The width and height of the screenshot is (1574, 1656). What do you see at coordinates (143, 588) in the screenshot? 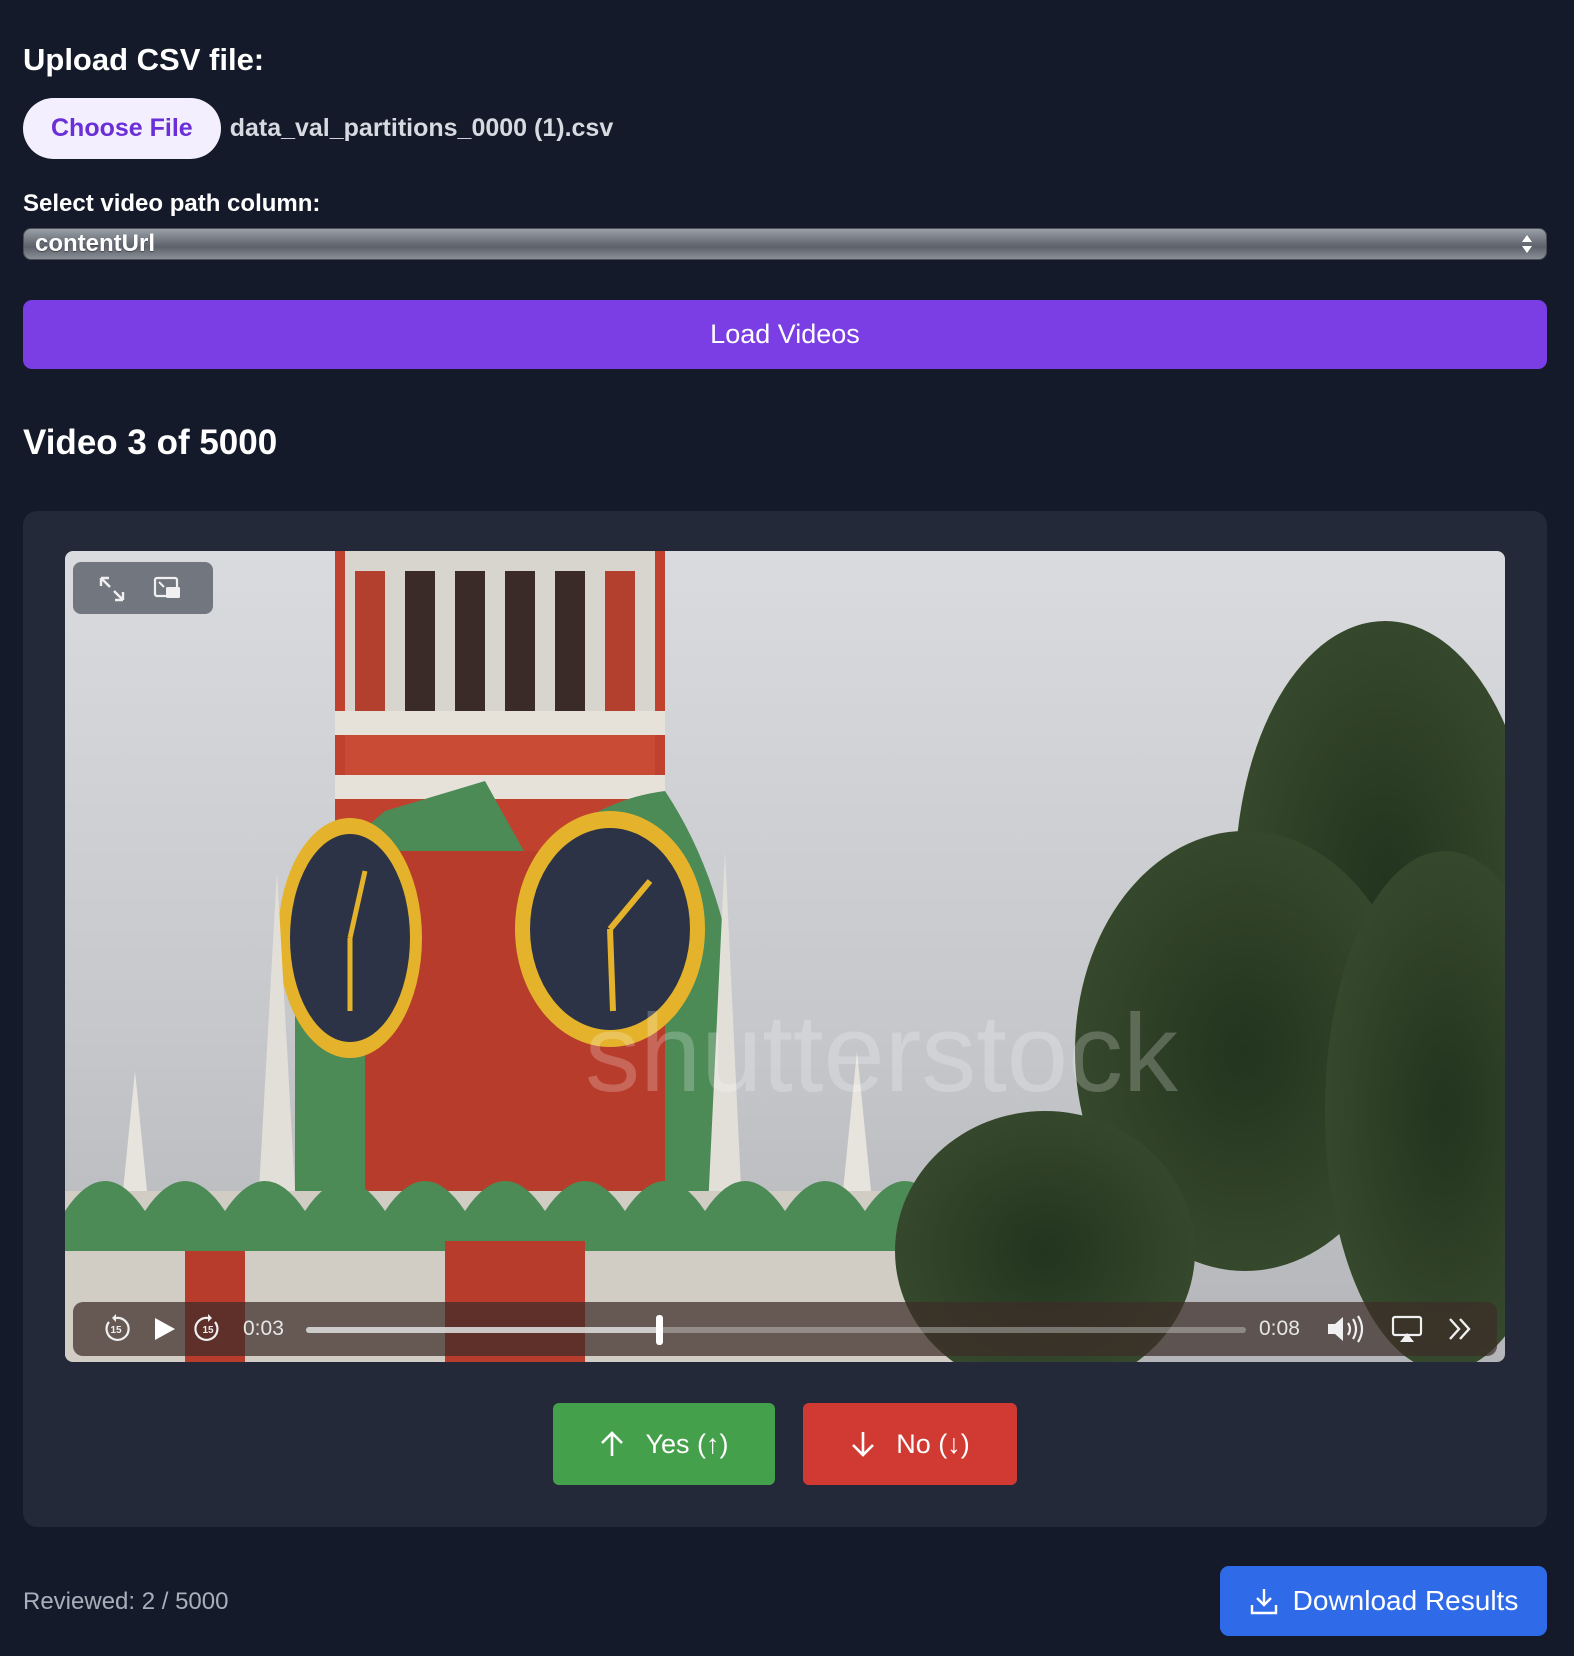
I see `top-overlay-controls` at bounding box center [143, 588].